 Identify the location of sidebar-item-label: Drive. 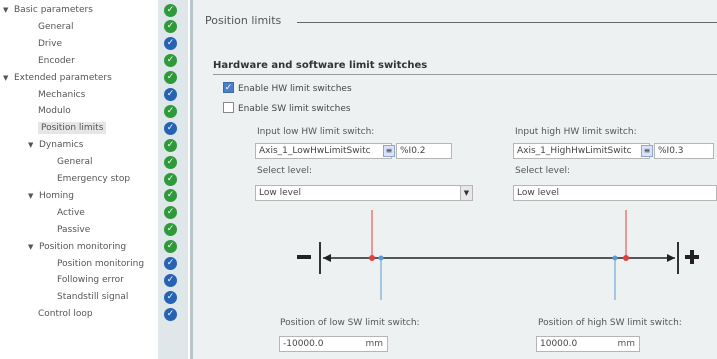
(50, 43).